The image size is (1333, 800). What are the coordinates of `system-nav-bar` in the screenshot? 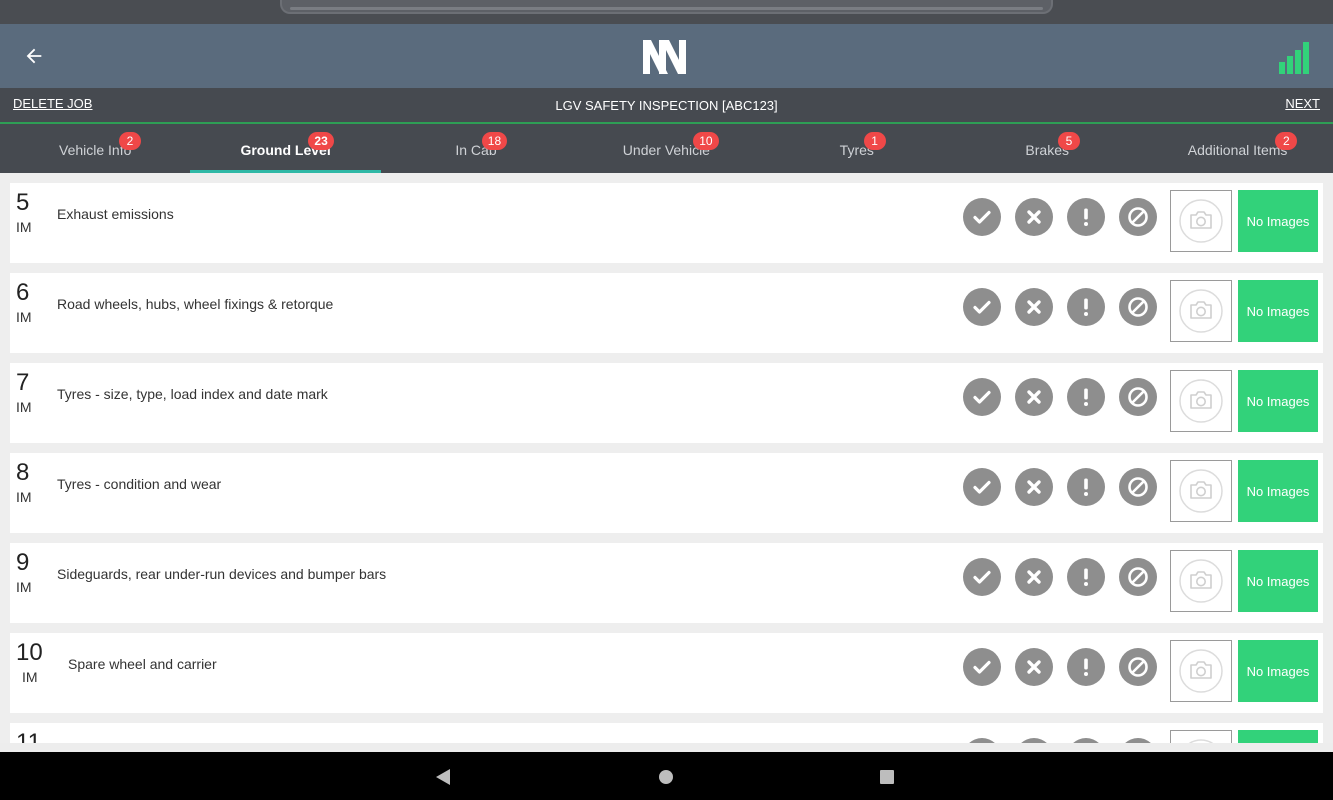 It's located at (666, 776).